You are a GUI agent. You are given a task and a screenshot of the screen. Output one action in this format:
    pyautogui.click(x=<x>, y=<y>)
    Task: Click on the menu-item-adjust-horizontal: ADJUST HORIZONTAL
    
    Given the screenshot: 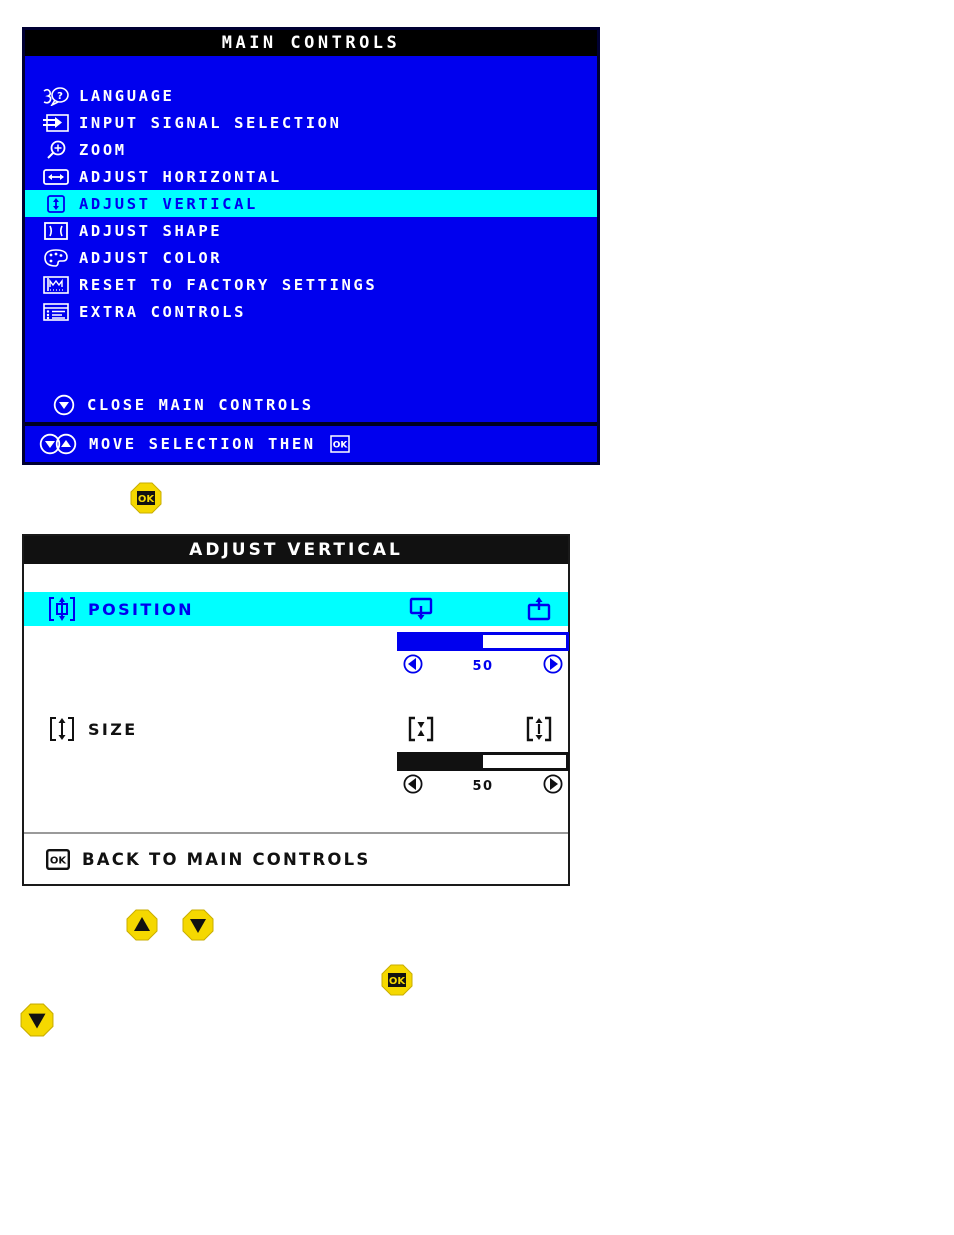 What is the action you would take?
    pyautogui.click(x=311, y=176)
    